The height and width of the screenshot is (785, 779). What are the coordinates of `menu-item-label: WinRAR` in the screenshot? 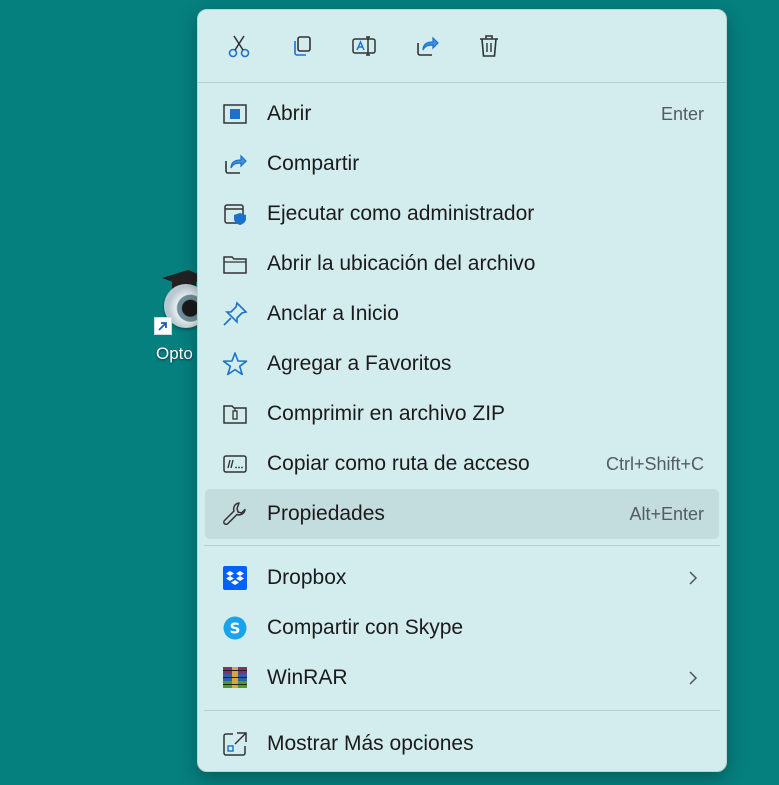 It's located at (307, 677).